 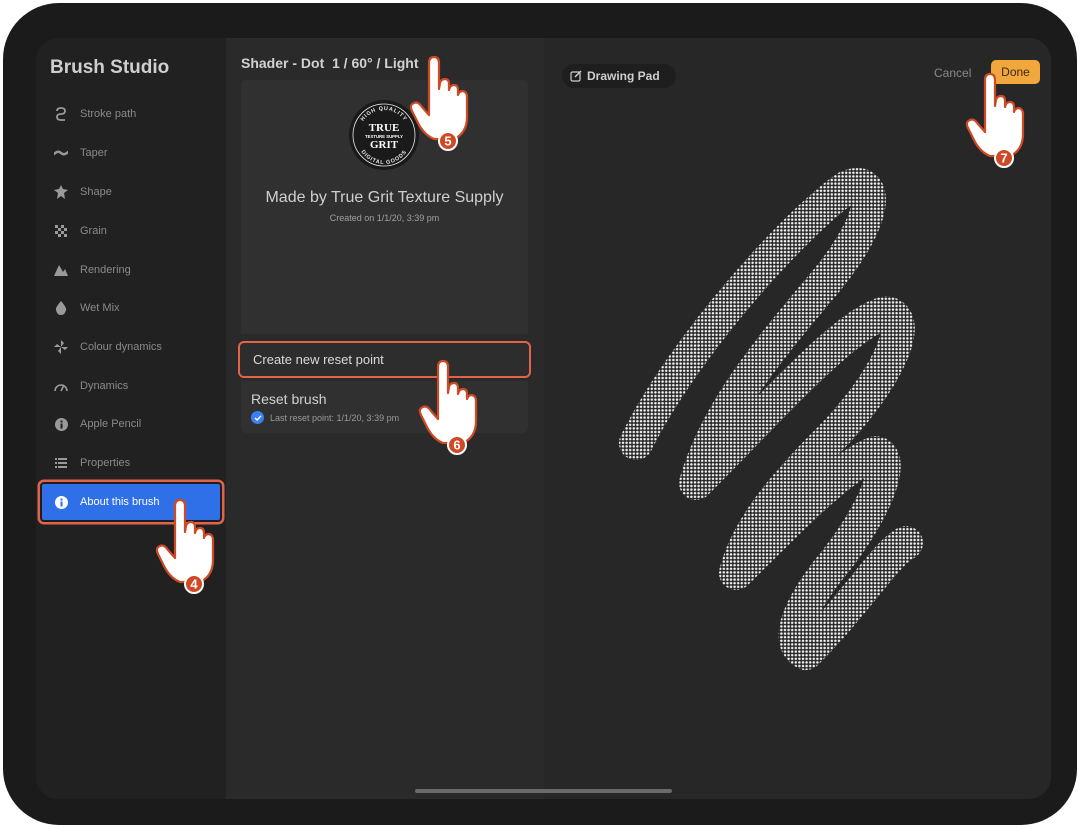 I want to click on reset-brush-label: Reset brush, so click(x=289, y=399).